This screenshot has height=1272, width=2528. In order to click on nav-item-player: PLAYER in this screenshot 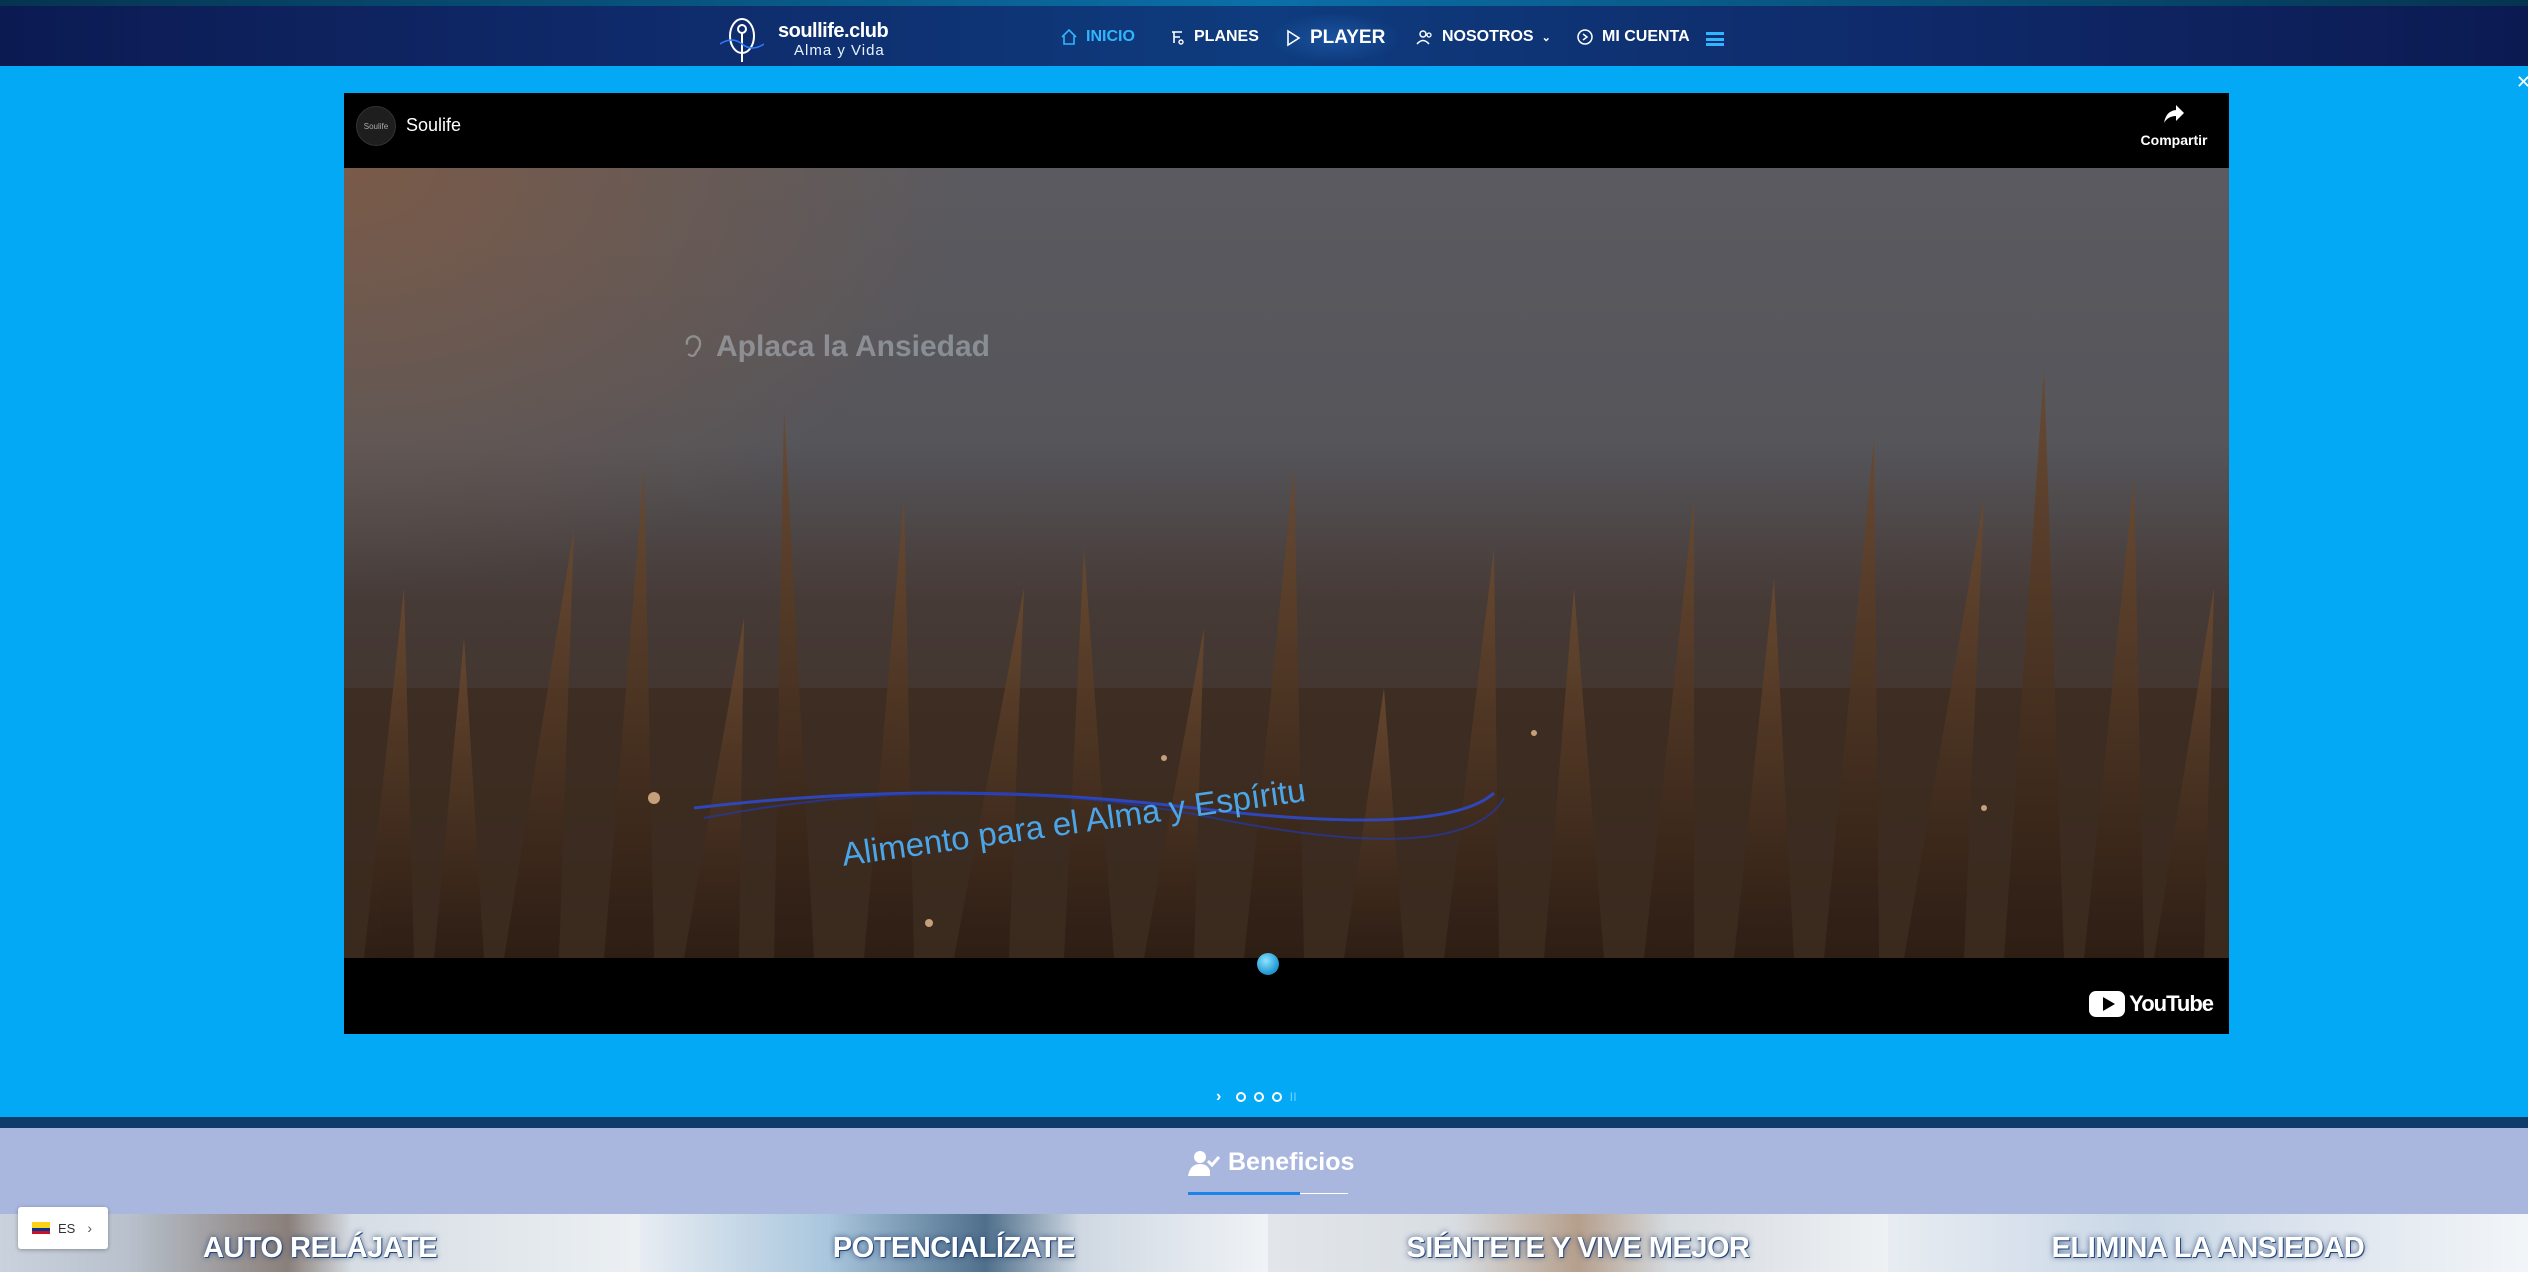, I will do `click(1335, 38)`.